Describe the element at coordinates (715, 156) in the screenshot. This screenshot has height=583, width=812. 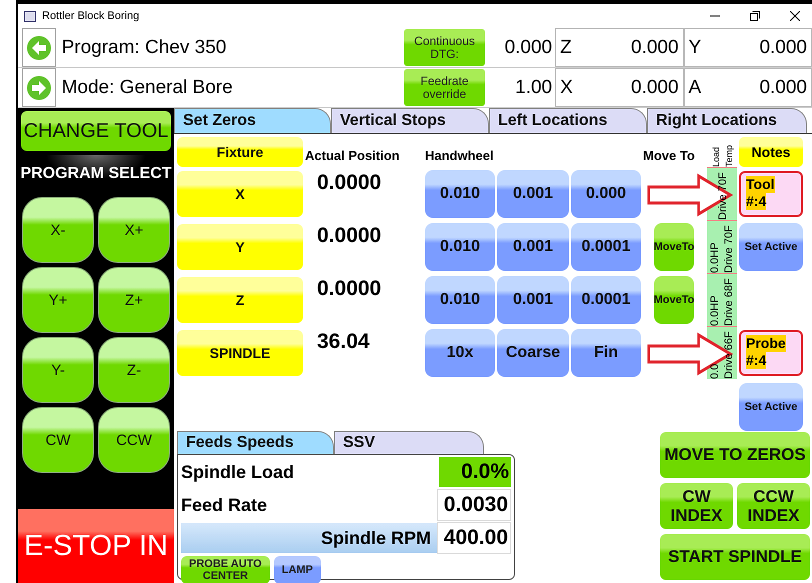
I see `column-header: Load` at that location.